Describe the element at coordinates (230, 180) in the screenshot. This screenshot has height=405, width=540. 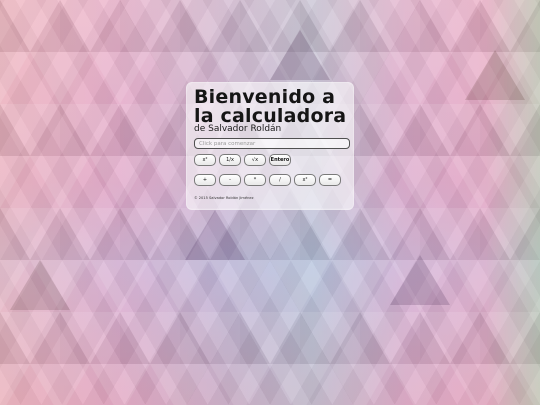
I see `subtract-button: -` at that location.